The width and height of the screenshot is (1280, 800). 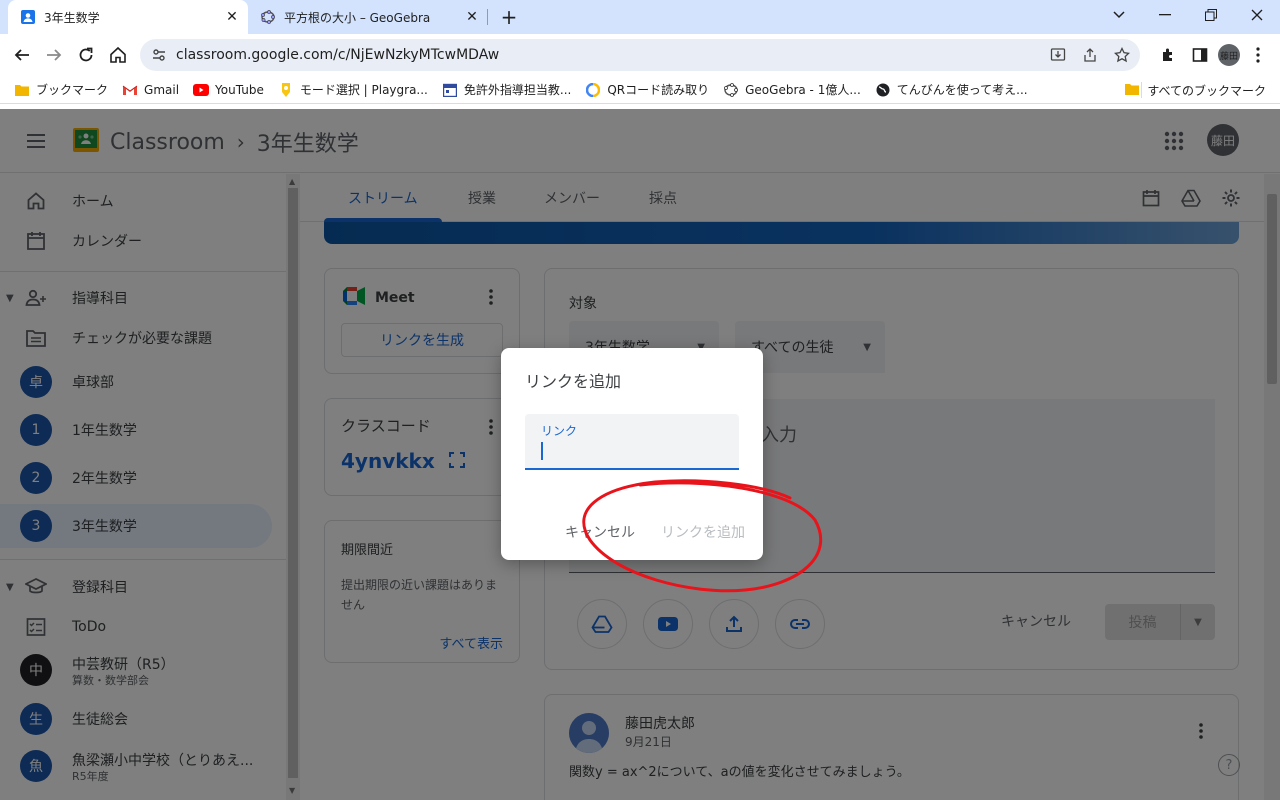 I want to click on dialog-title: リンクを追加, so click(x=573, y=381).